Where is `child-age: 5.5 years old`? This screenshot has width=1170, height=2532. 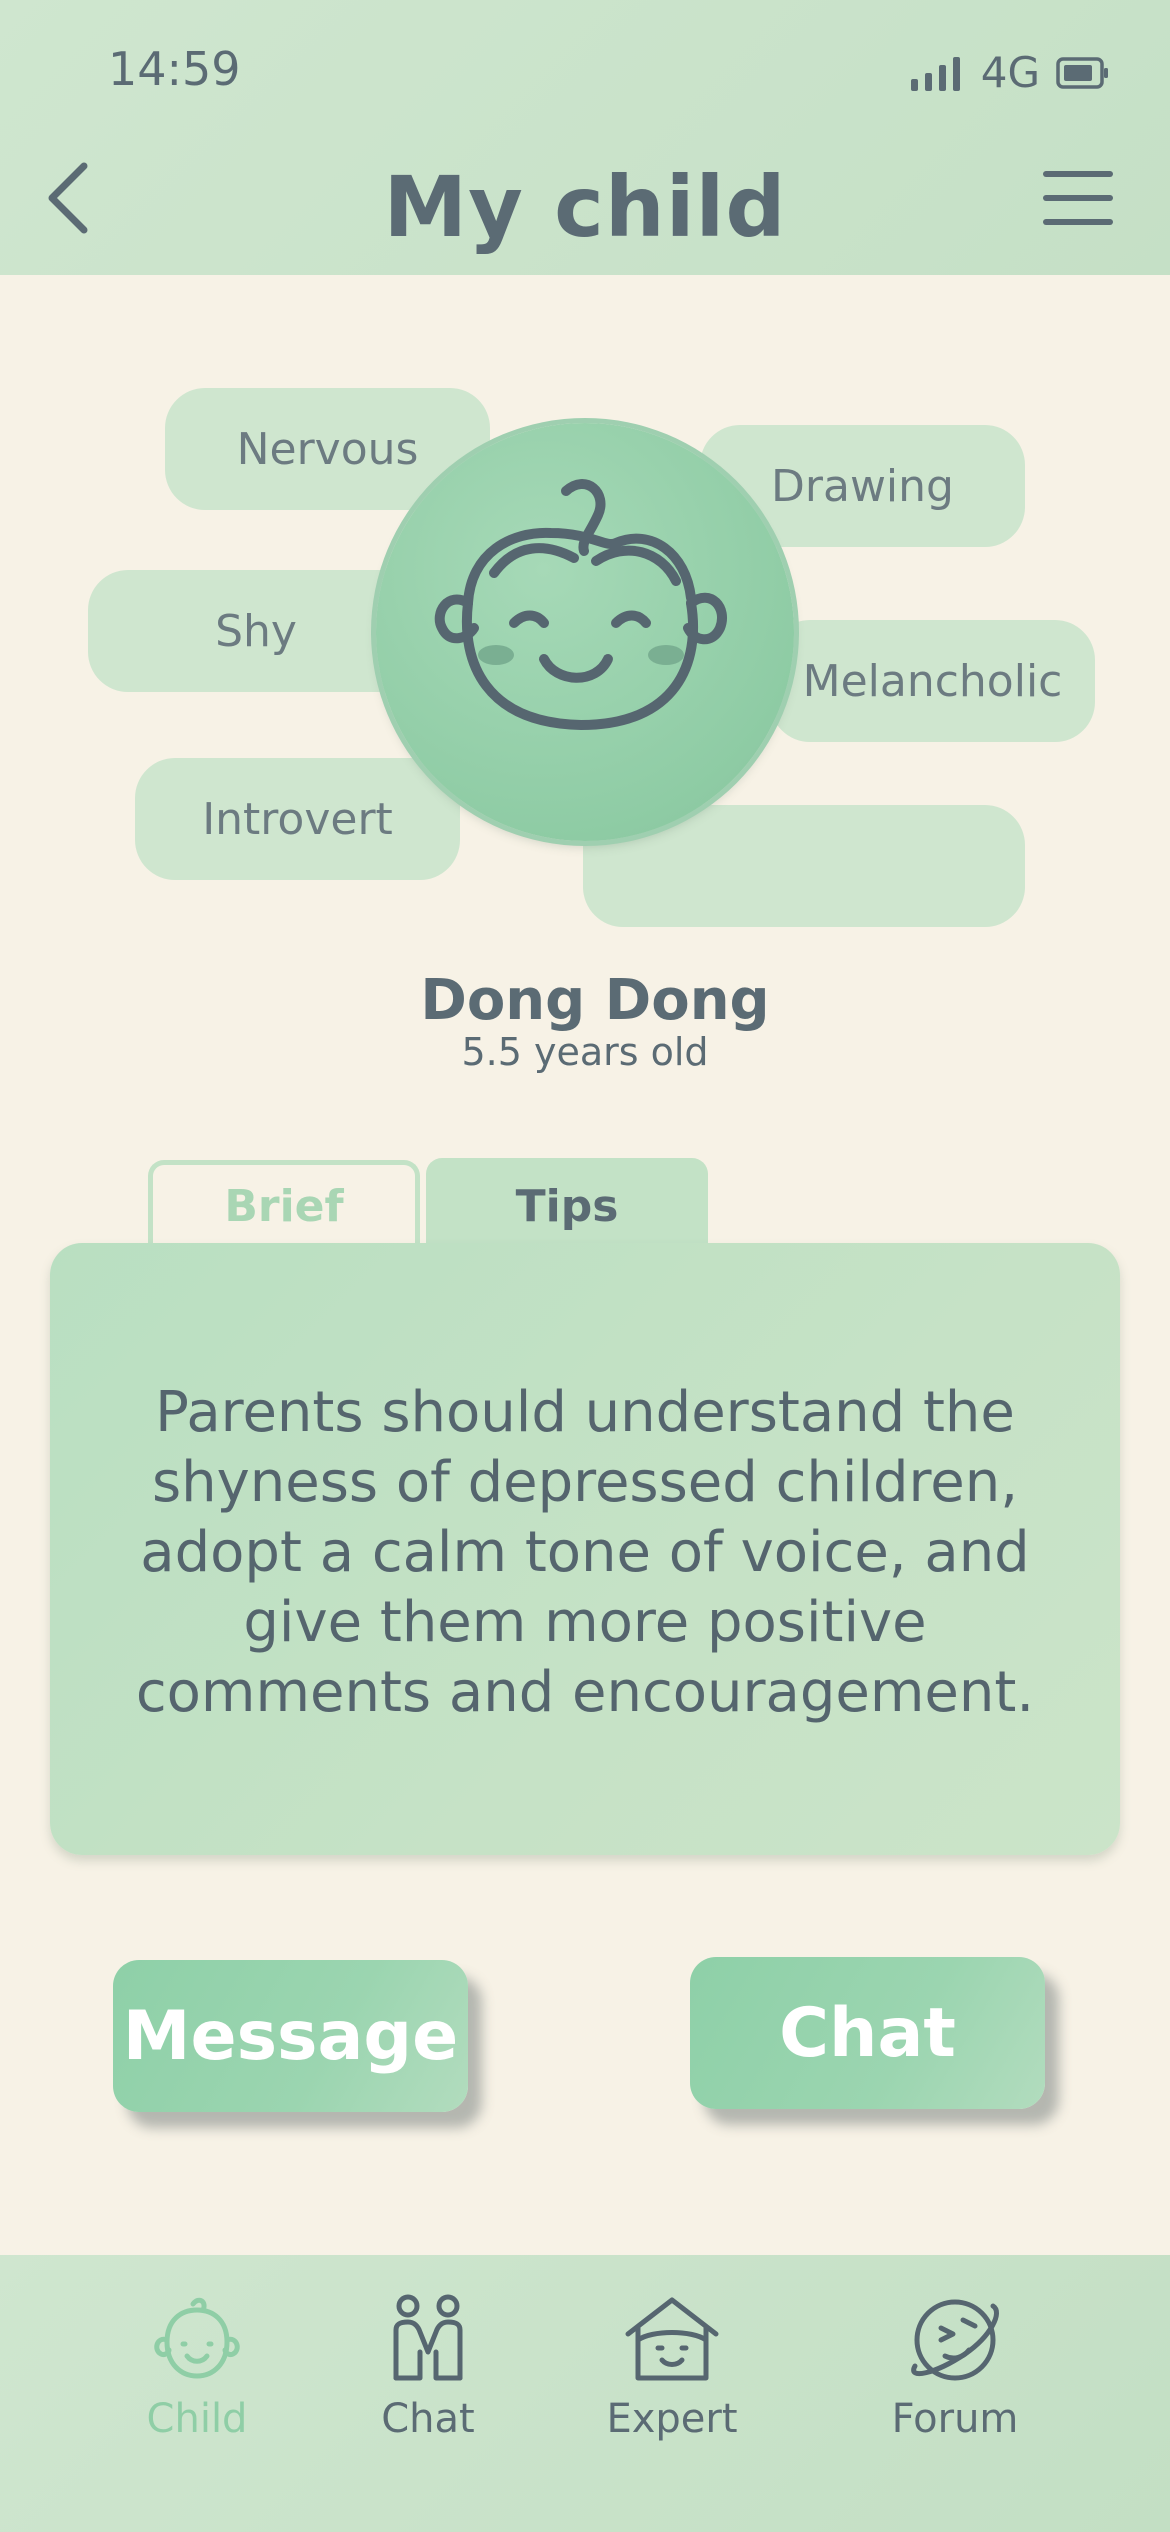 child-age: 5.5 years old is located at coordinates (585, 1052).